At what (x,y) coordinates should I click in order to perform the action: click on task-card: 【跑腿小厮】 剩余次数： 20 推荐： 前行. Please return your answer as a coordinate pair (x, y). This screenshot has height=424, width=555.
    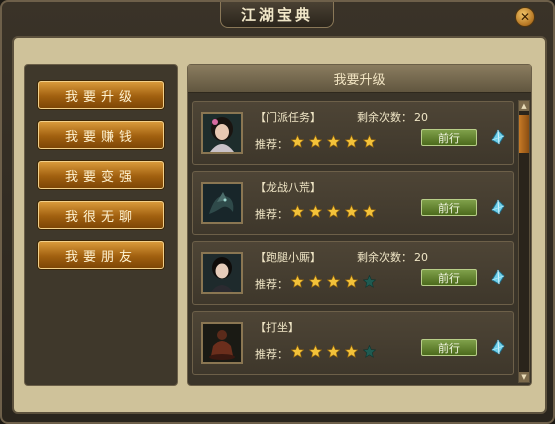
    Looking at the image, I should click on (353, 273).